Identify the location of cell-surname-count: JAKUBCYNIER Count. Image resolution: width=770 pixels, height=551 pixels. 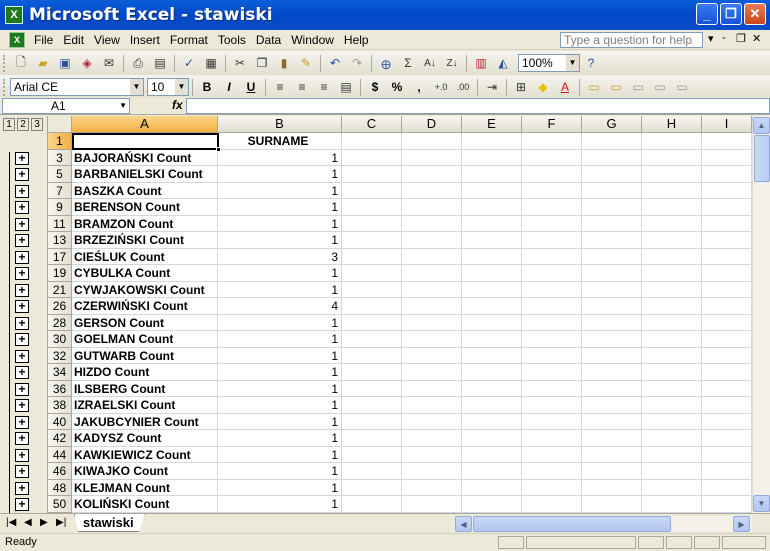
(145, 421).